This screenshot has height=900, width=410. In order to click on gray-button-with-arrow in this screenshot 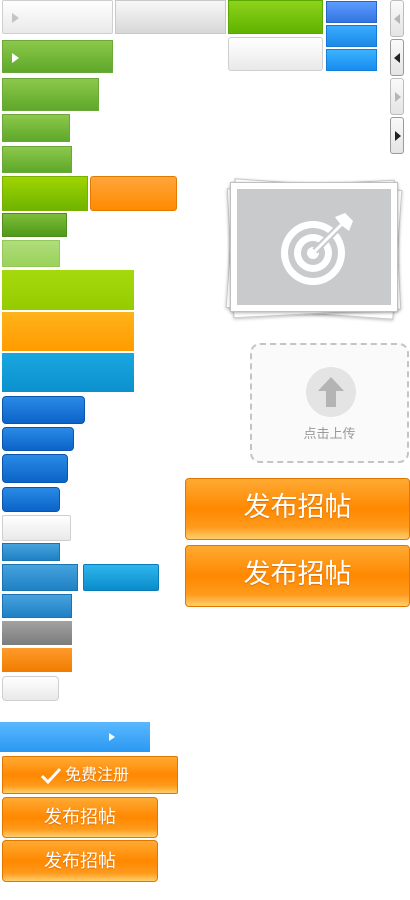, I will do `click(57, 17)`.